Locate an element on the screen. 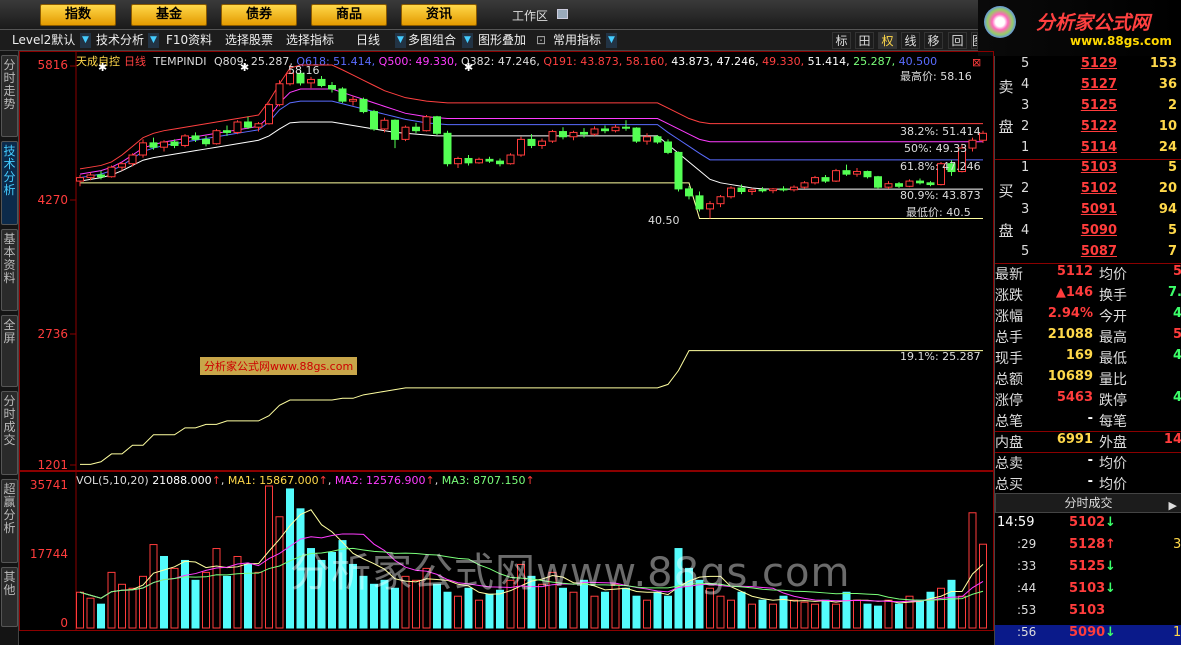 The height and width of the screenshot is (645, 1181). tab-fundamental: 基本资料 is located at coordinates (9, 270).